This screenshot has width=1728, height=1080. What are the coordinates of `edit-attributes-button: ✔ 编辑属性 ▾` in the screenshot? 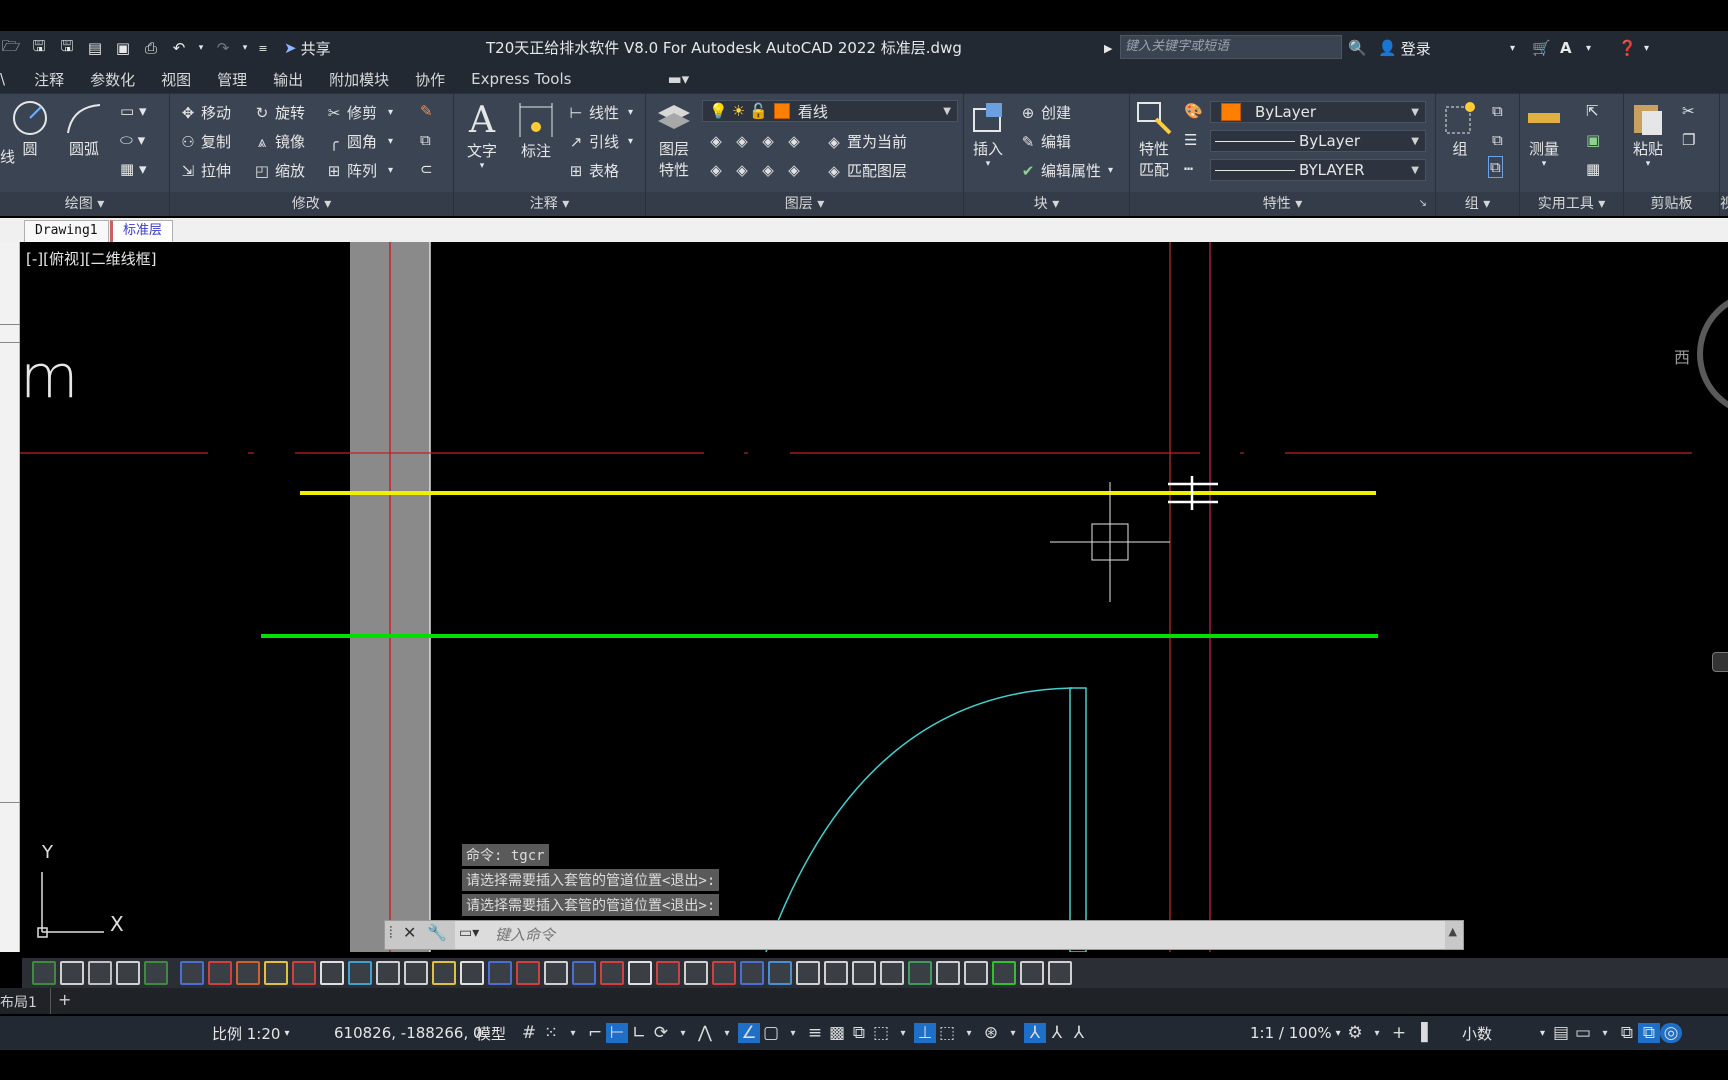 It's located at (1065, 170).